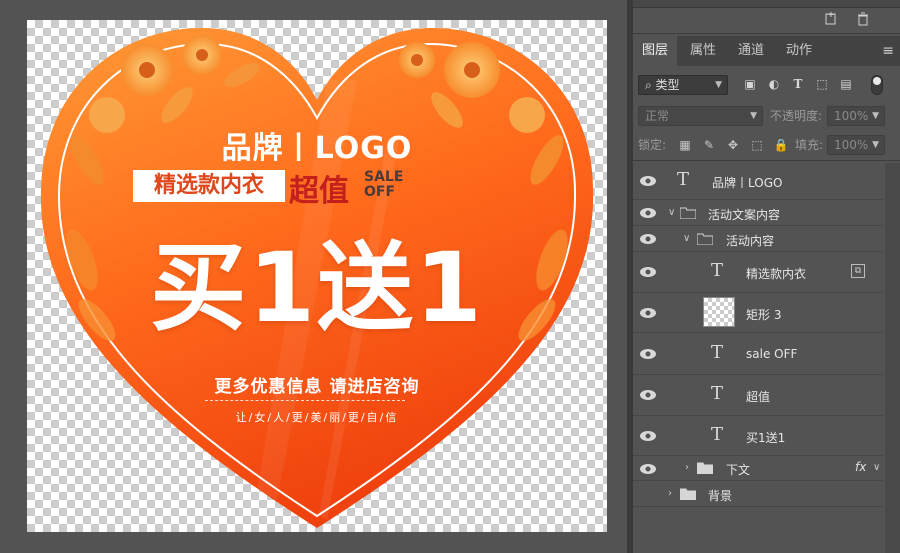 This screenshot has width=900, height=553. Describe the element at coordinates (650, 85) in the screenshot. I see `search-icon: ⌕` at that location.